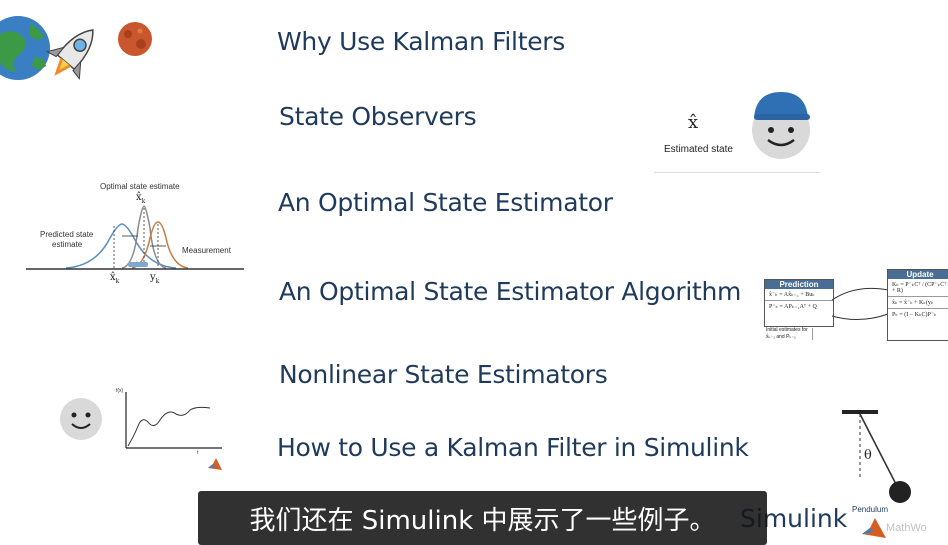 This screenshot has height=545, width=948. What do you see at coordinates (215, 464) in the screenshot?
I see `matlab-logo-icon` at bounding box center [215, 464].